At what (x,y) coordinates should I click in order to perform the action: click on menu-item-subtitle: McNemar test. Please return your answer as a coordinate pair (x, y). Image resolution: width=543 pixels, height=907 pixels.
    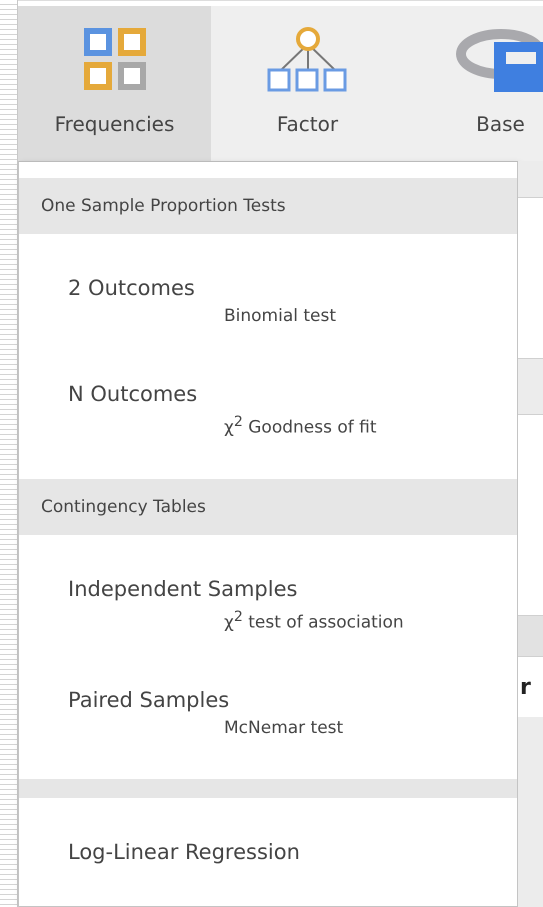
    Looking at the image, I should click on (284, 728).